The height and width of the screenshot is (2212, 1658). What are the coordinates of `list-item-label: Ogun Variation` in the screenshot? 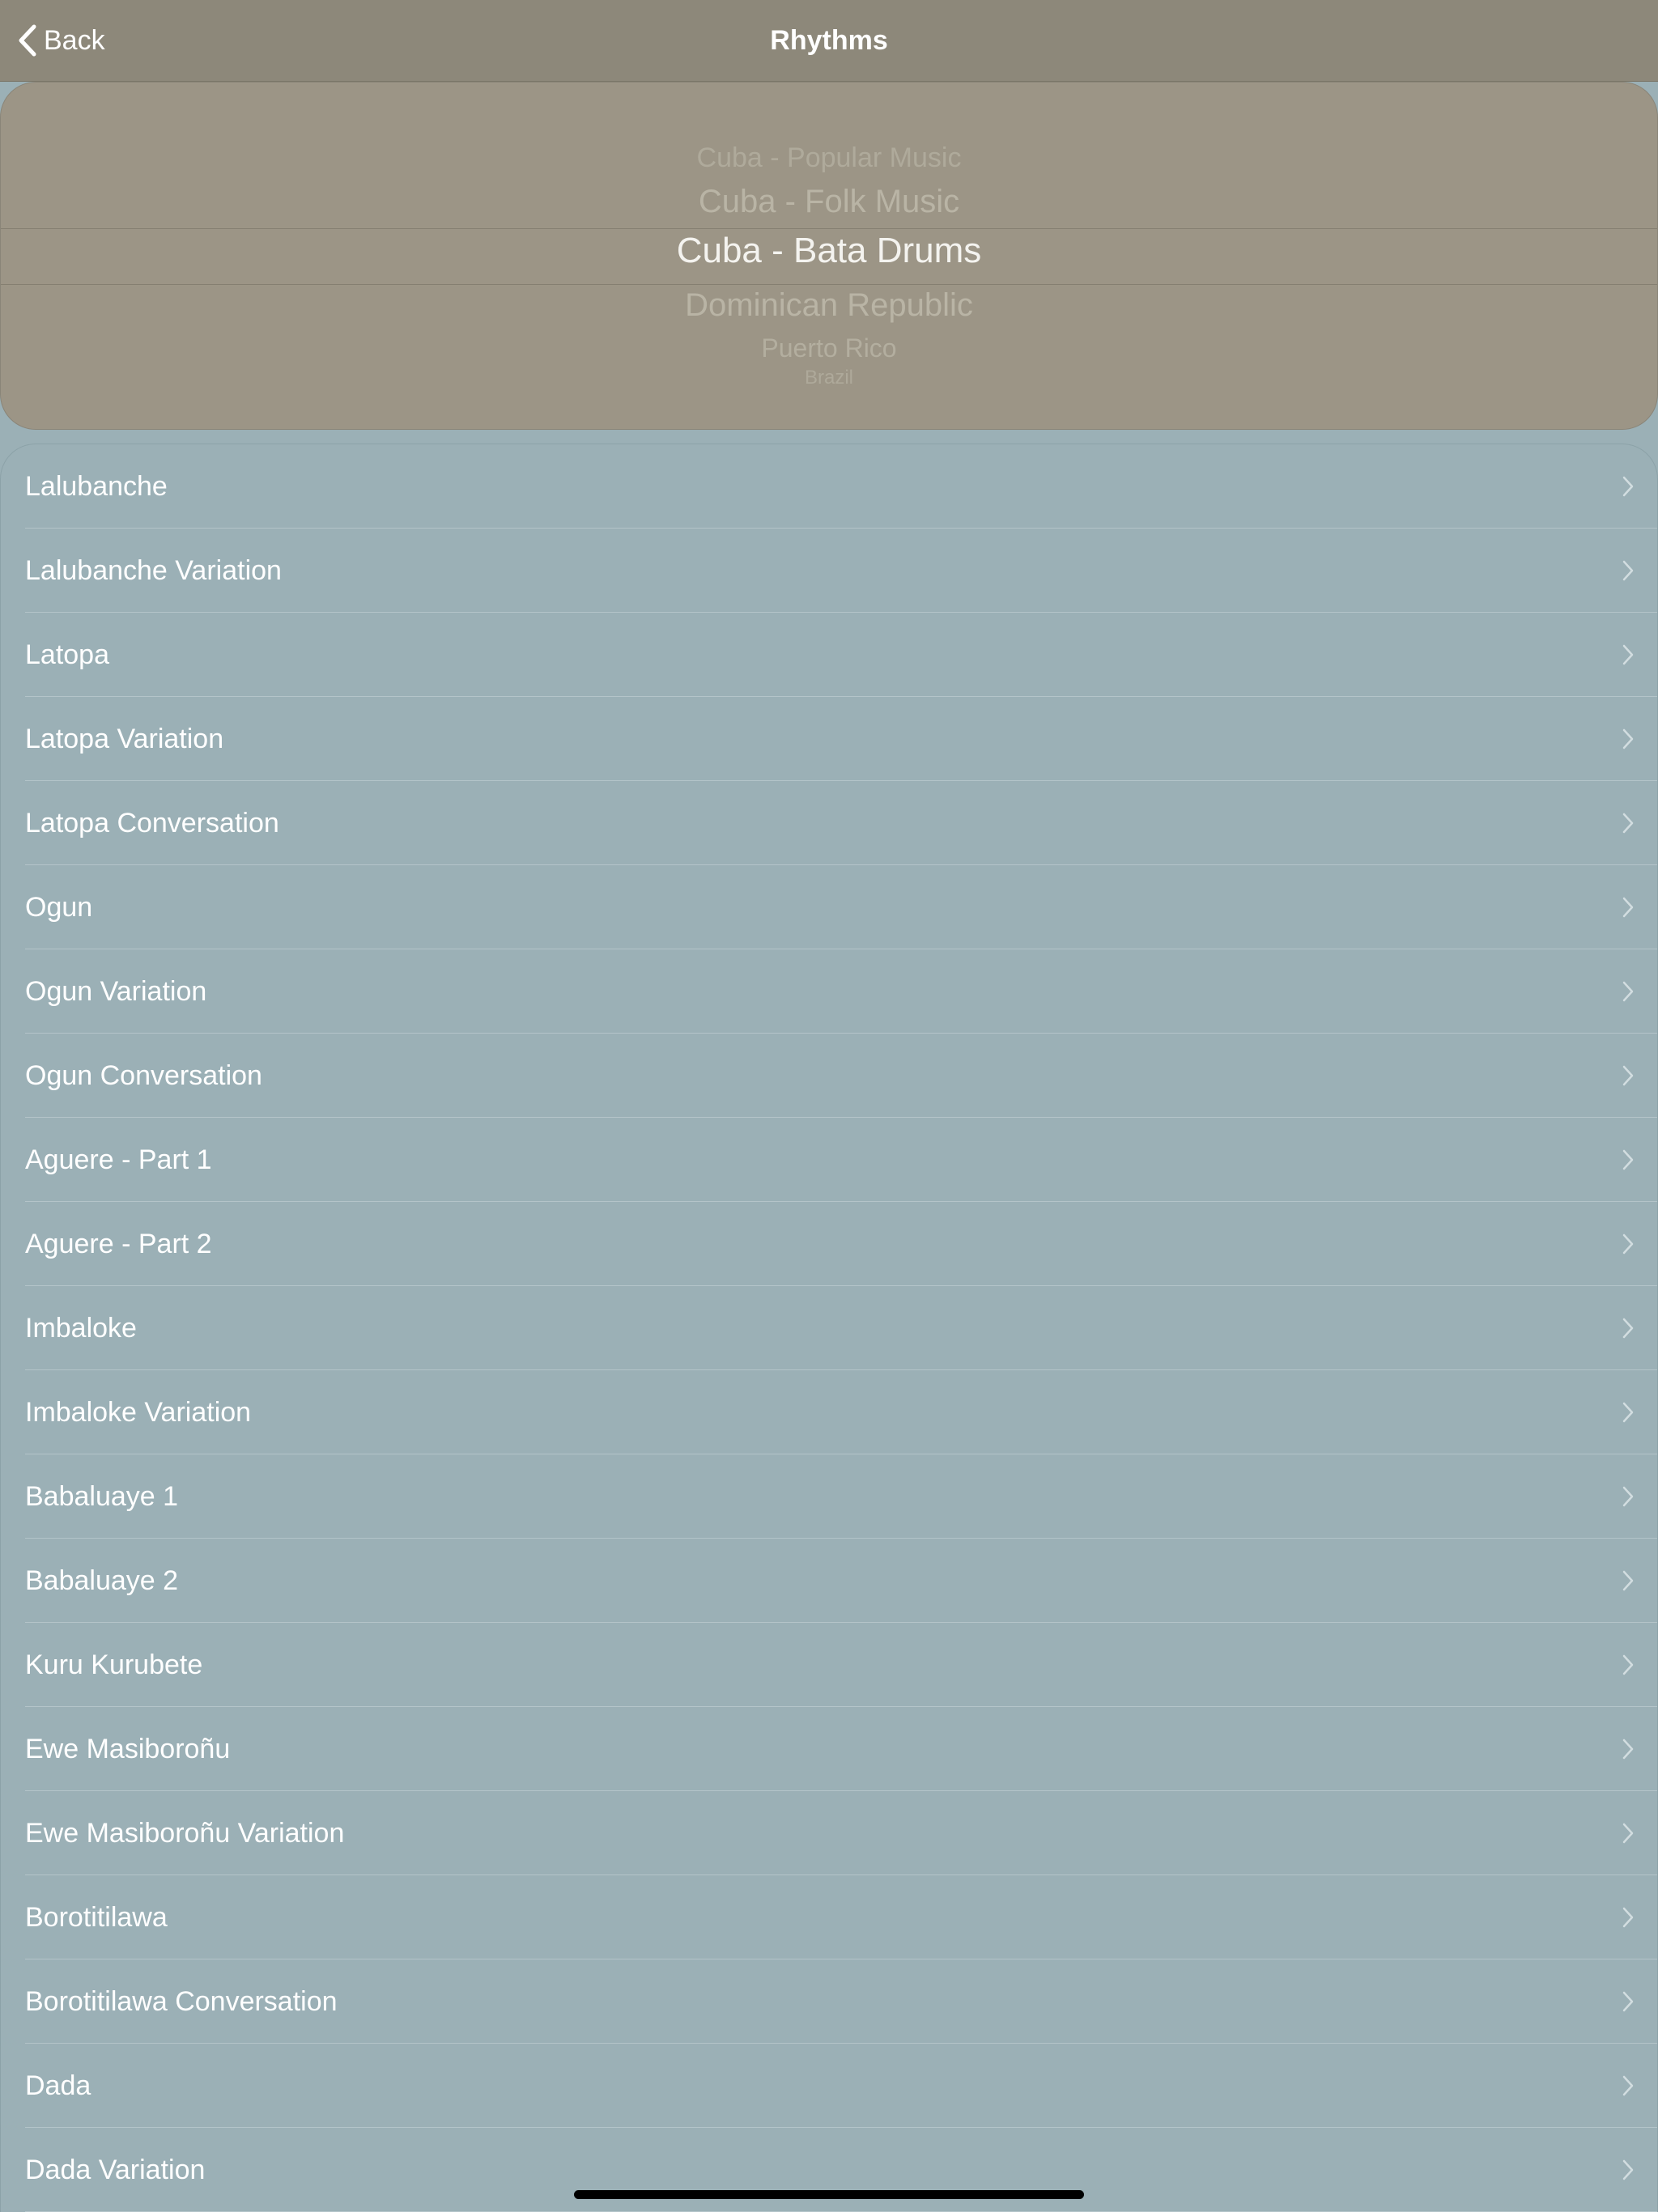 It's located at (116, 991).